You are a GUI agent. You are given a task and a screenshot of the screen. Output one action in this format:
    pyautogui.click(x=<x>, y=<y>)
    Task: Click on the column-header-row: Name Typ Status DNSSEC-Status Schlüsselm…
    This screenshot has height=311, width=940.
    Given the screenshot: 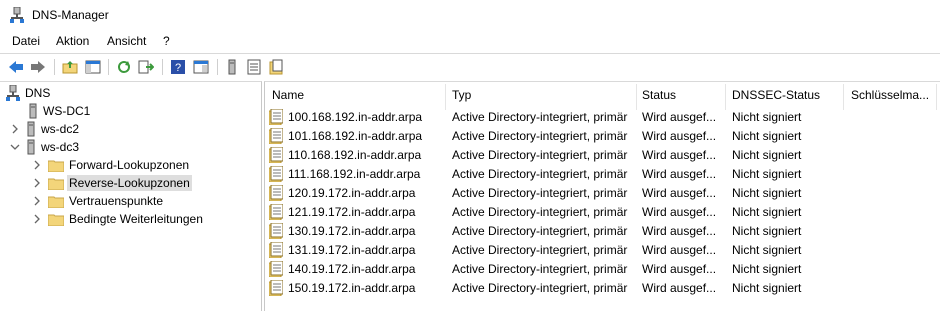 What is the action you would take?
    pyautogui.click(x=602, y=96)
    